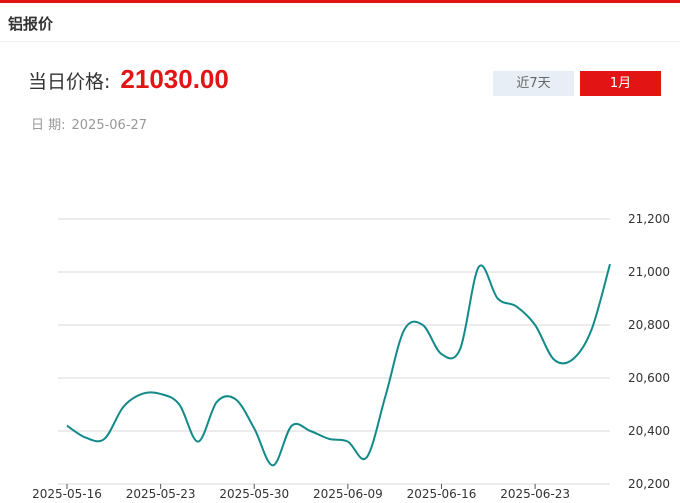 This screenshot has height=503, width=680. I want to click on x-tick-label: 2025-06-09, so click(348, 494).